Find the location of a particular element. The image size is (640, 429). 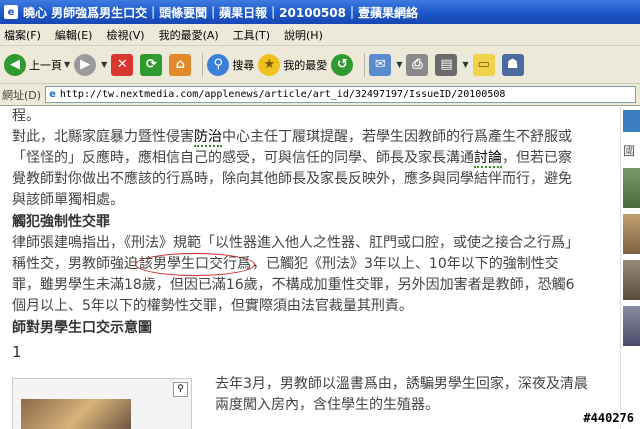

paragraph: 程。 is located at coordinates (26, 116).